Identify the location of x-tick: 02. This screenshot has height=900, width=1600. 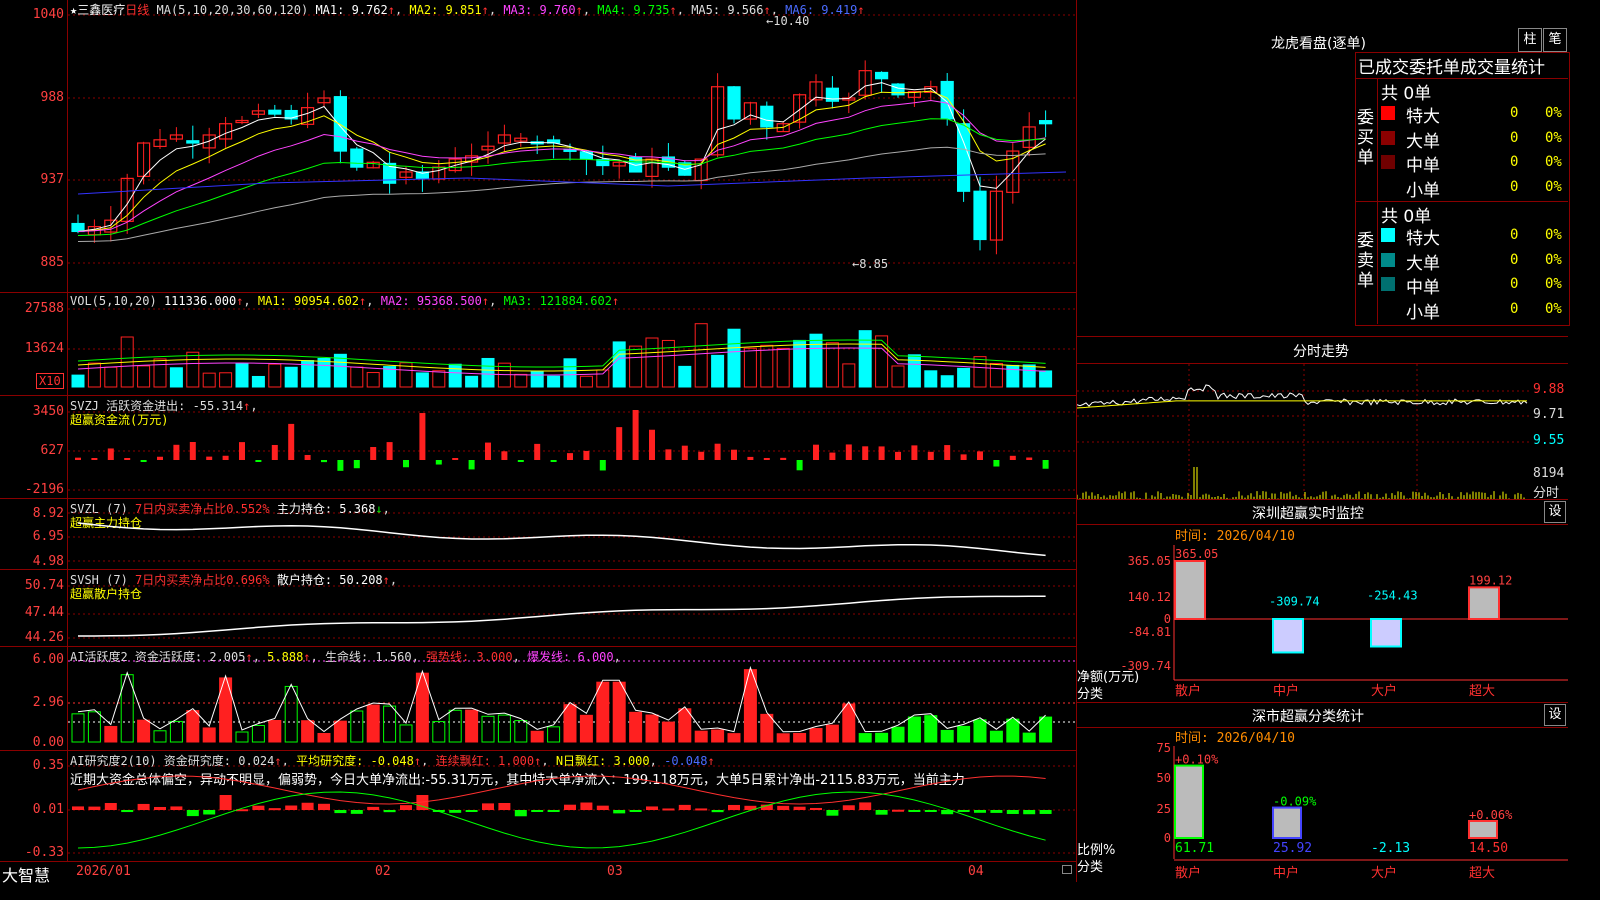
(383, 871).